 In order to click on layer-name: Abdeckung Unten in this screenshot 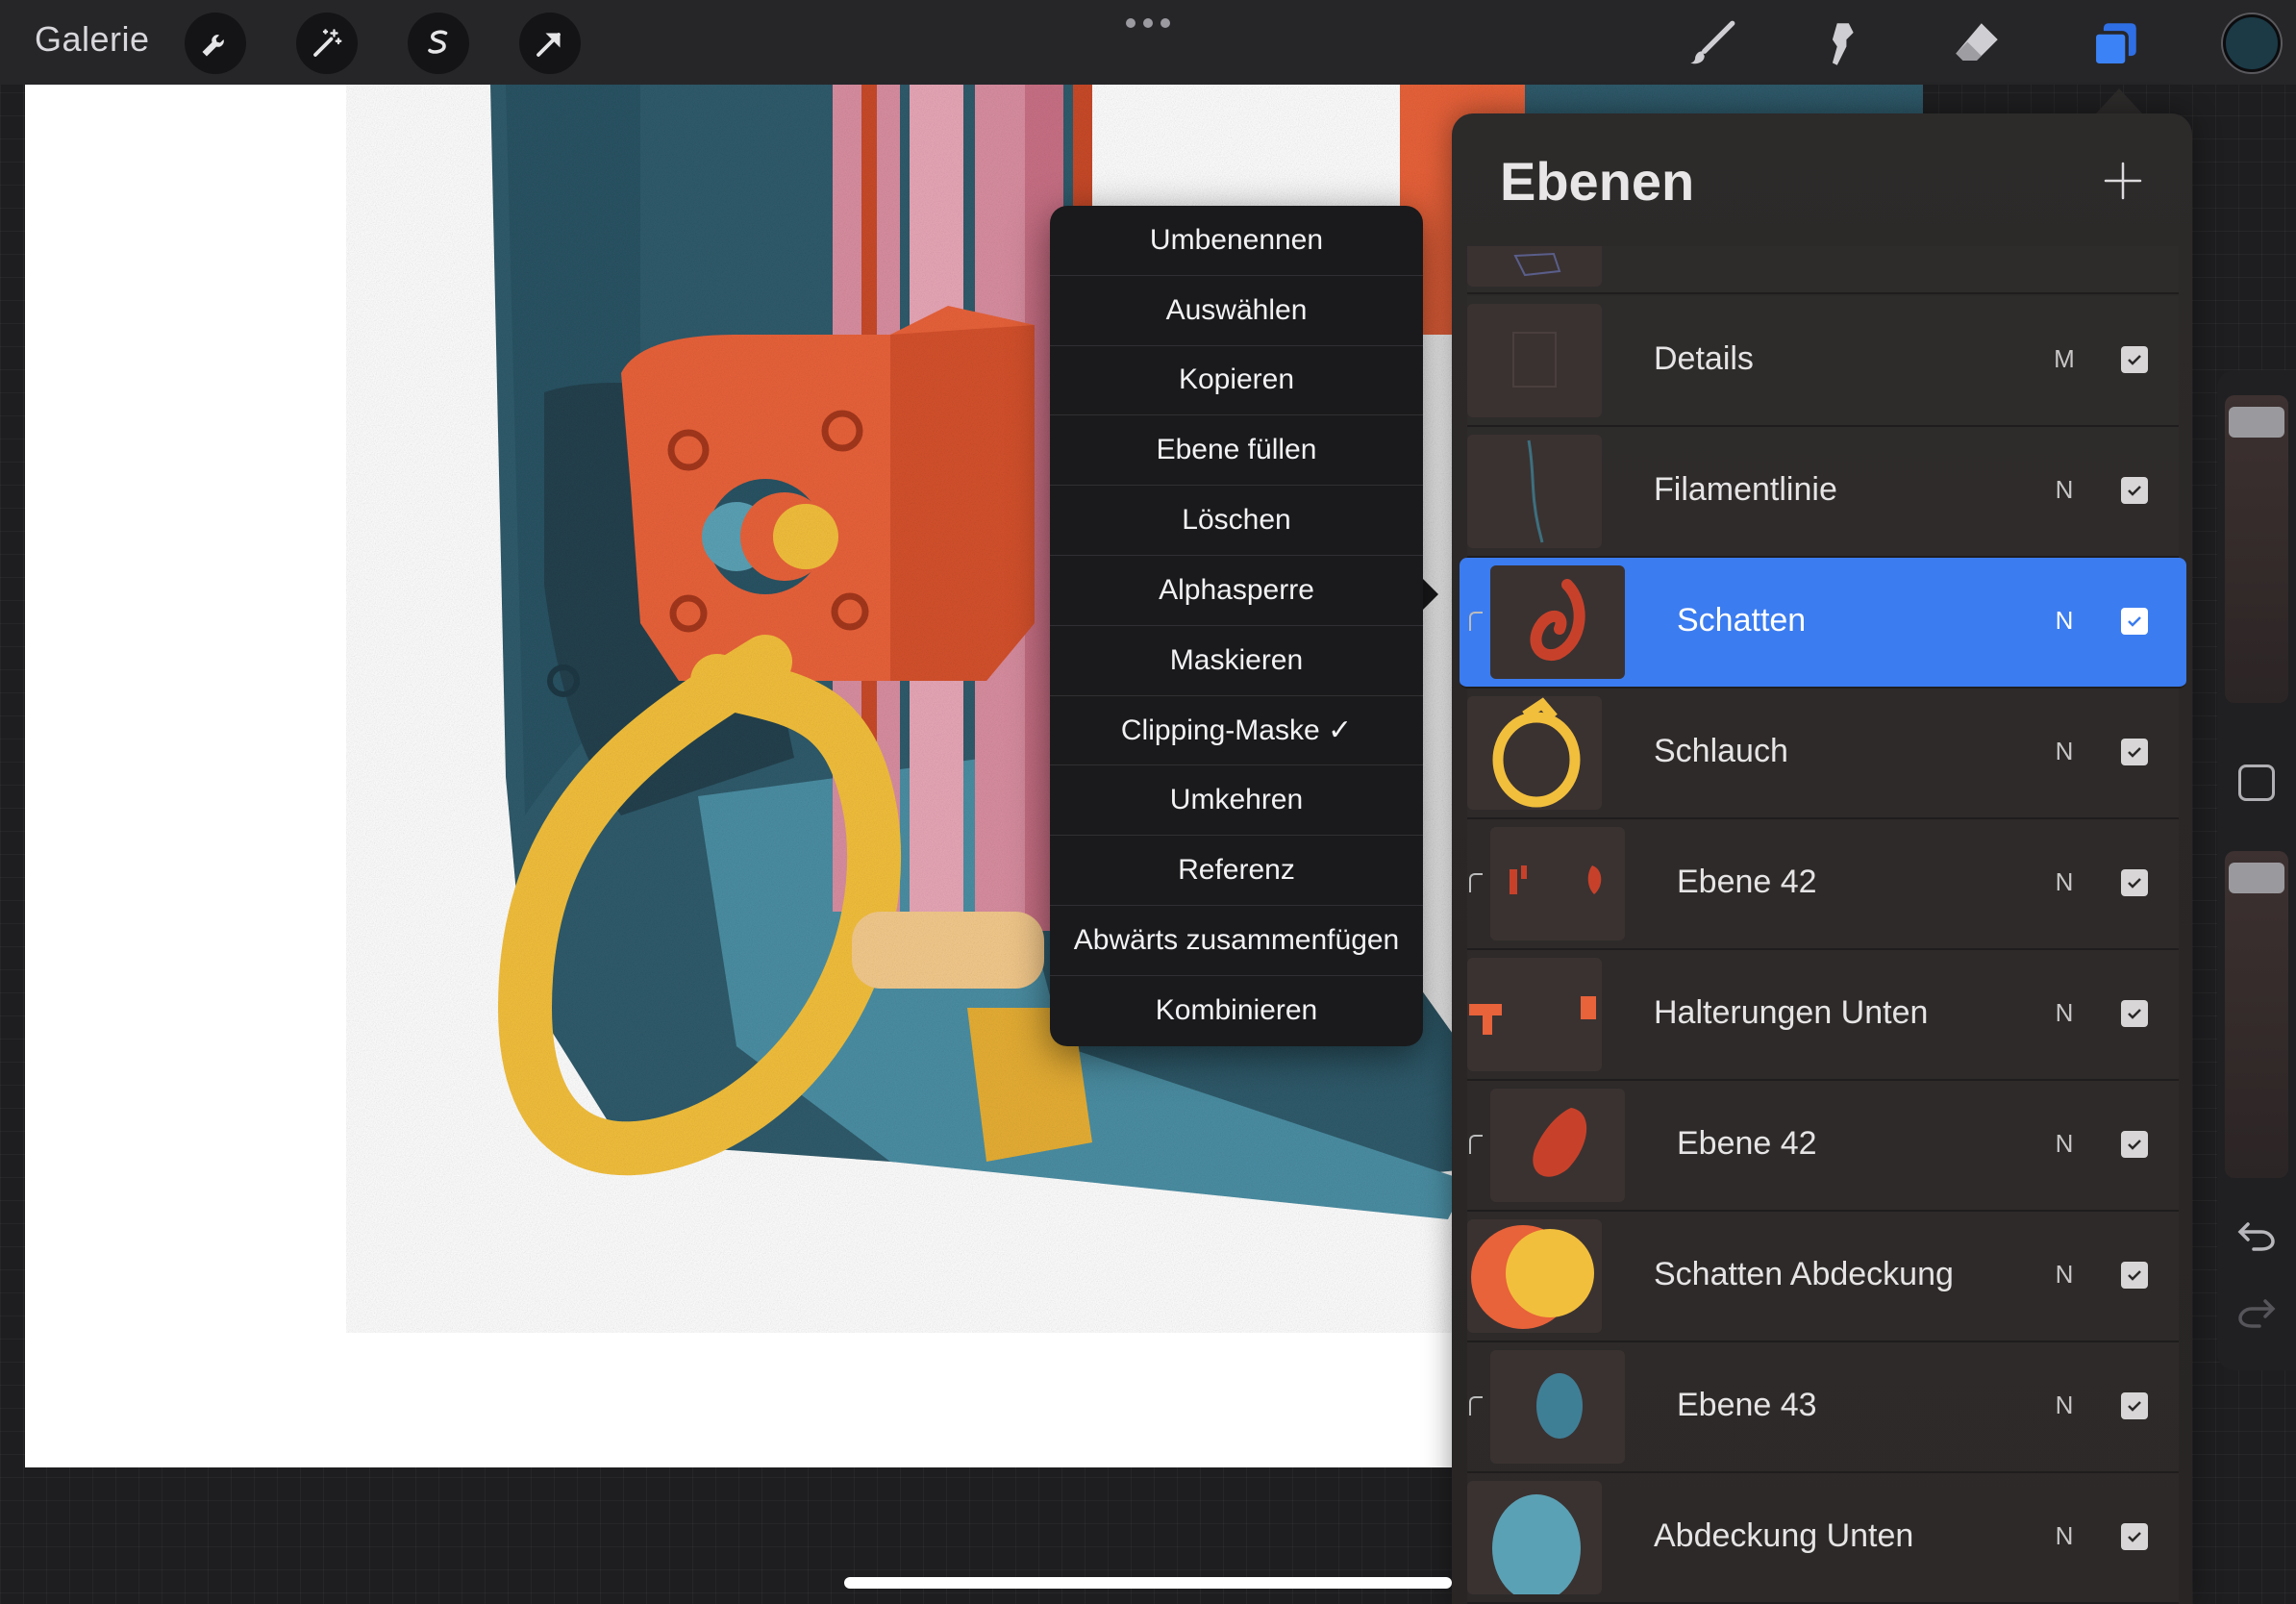, I will do `click(1784, 1535)`.